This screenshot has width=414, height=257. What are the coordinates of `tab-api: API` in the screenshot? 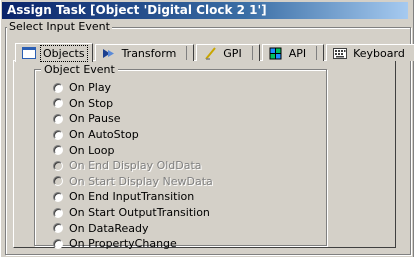 It's located at (293, 52).